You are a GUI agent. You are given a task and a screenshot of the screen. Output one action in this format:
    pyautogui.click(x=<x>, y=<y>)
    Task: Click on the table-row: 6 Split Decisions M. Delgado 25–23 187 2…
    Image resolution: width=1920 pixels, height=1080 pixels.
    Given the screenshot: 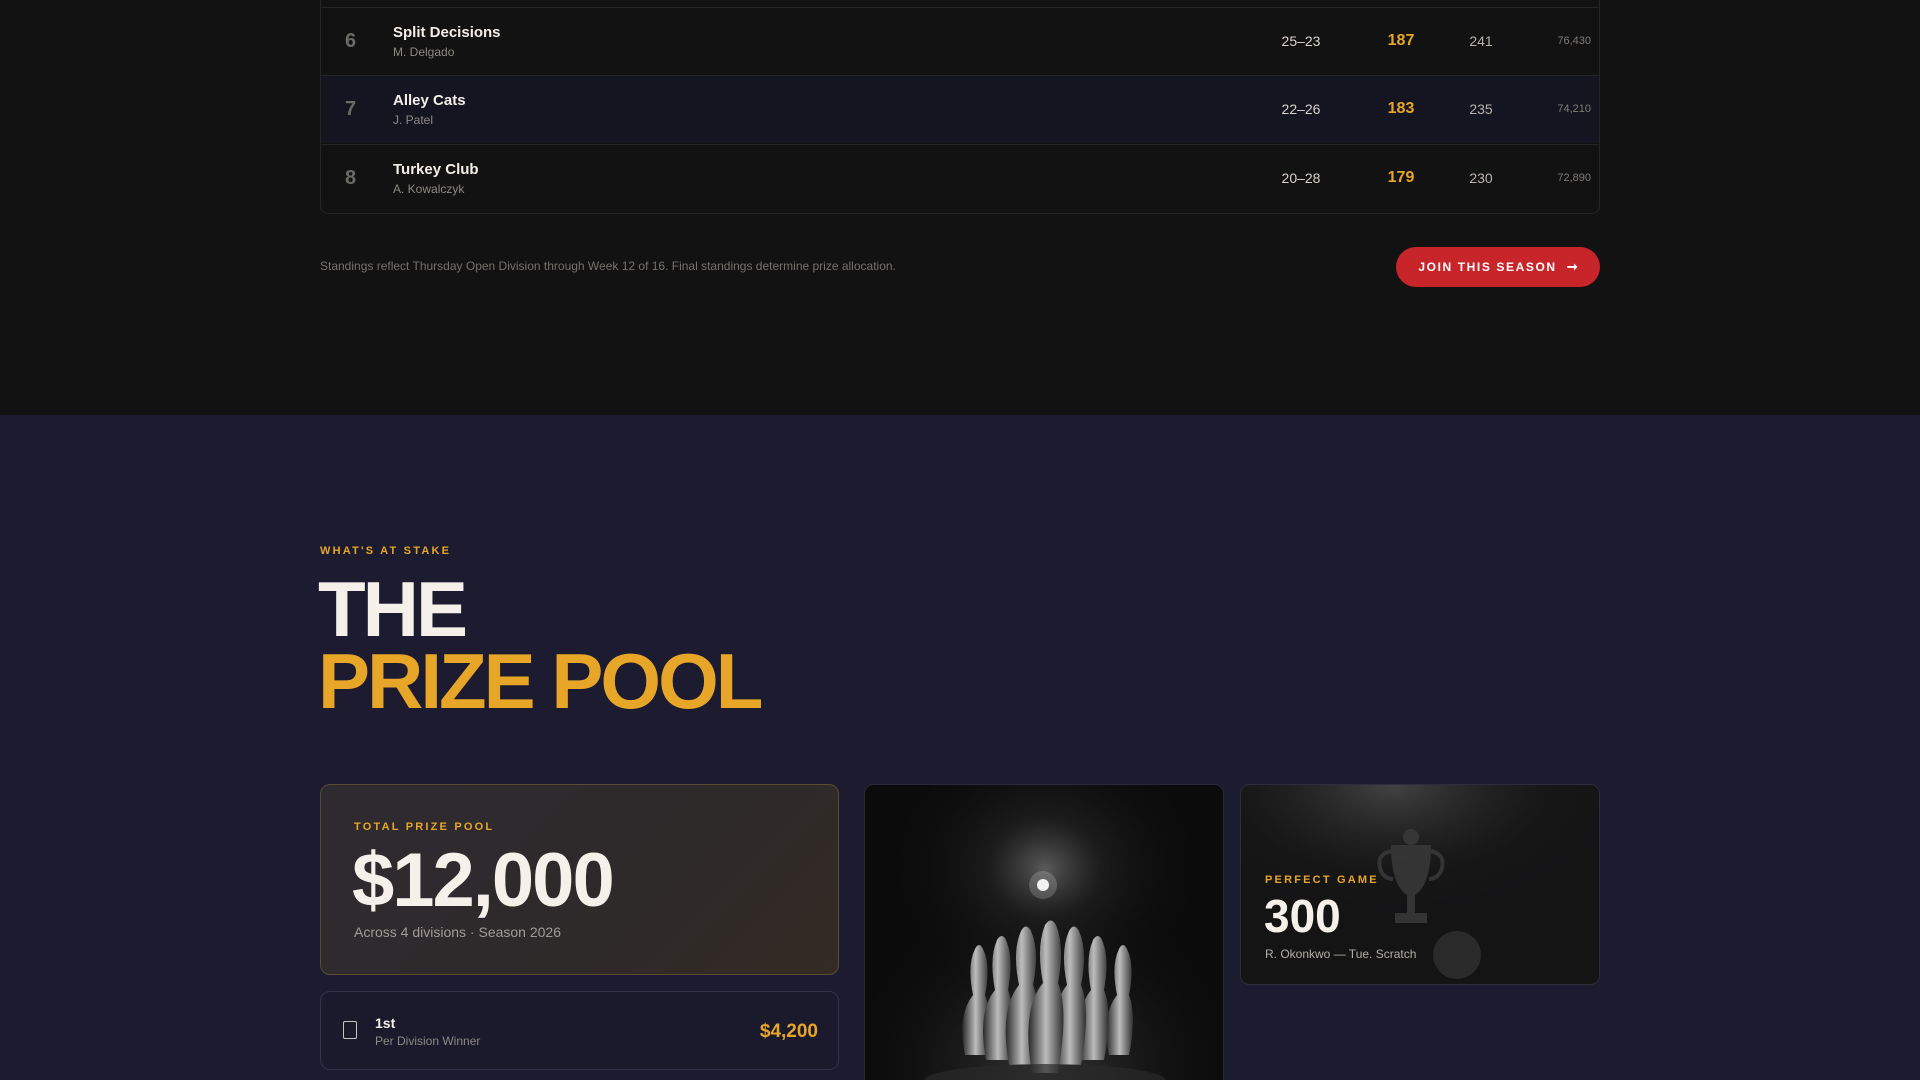 What is the action you would take?
    pyautogui.click(x=960, y=41)
    